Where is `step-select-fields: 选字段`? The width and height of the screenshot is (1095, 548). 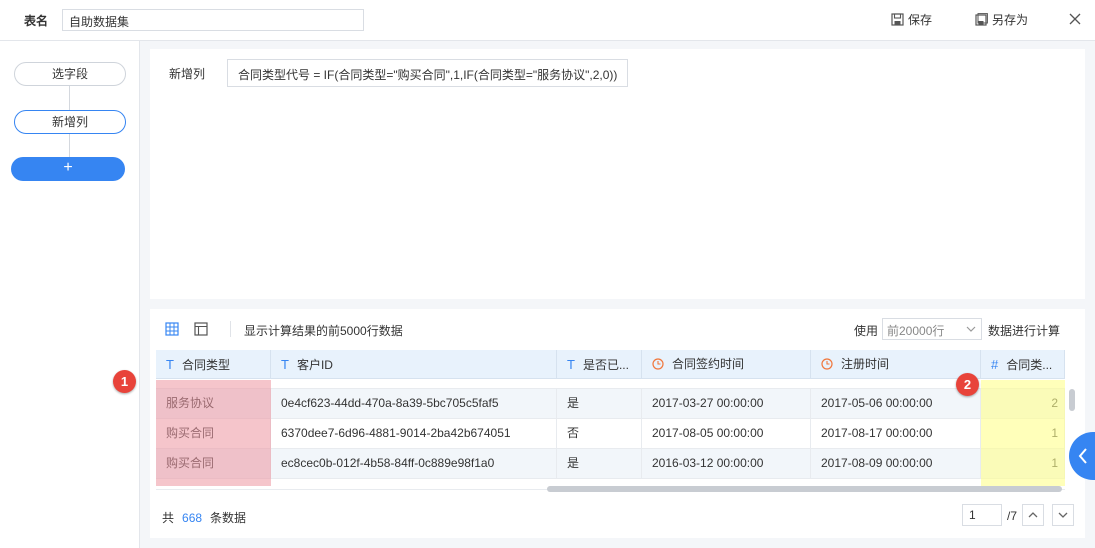 step-select-fields: 选字段 is located at coordinates (70, 74).